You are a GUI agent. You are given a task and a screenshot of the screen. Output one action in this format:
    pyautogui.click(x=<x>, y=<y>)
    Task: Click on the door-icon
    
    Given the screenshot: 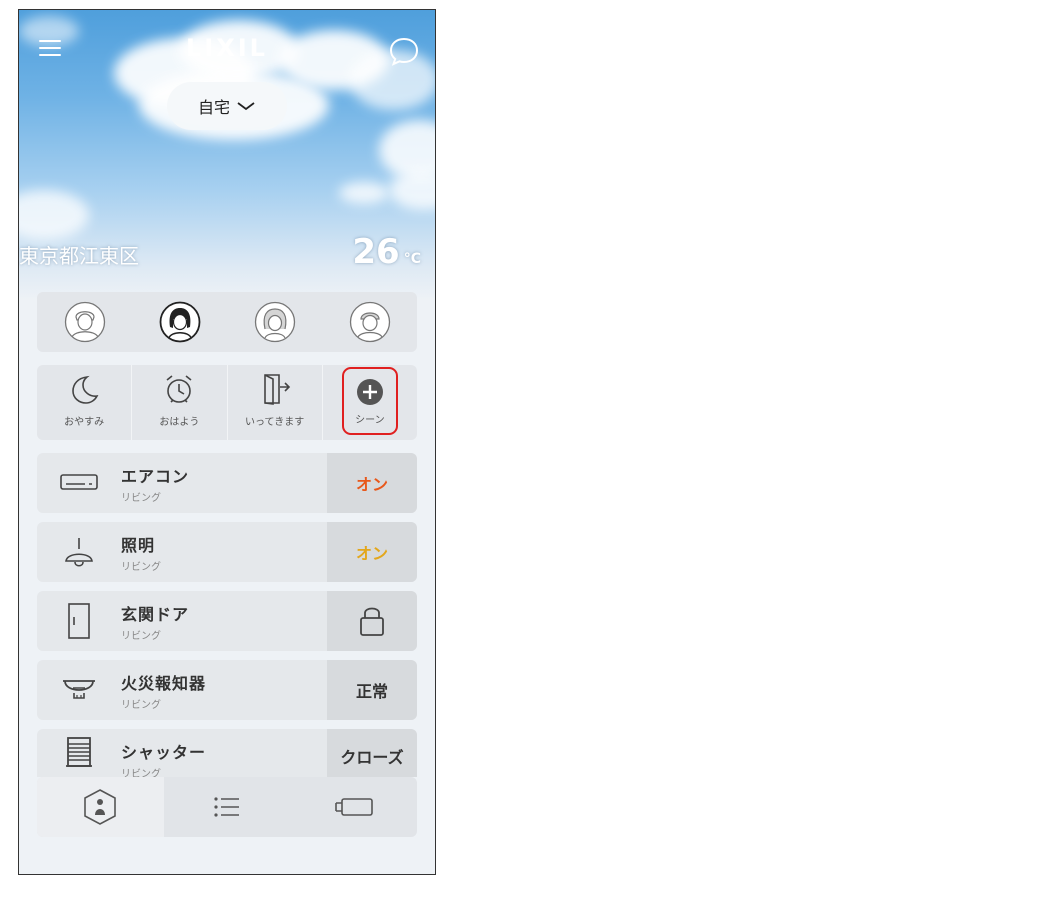 What is the action you would take?
    pyautogui.click(x=79, y=621)
    